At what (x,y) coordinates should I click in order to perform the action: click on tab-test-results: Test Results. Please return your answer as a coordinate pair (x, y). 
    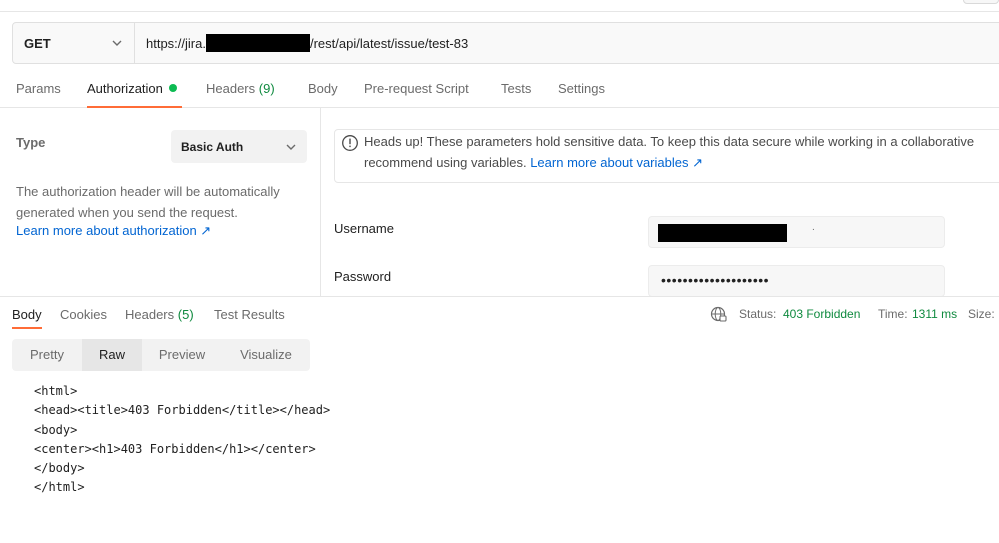
    Looking at the image, I should click on (249, 314).